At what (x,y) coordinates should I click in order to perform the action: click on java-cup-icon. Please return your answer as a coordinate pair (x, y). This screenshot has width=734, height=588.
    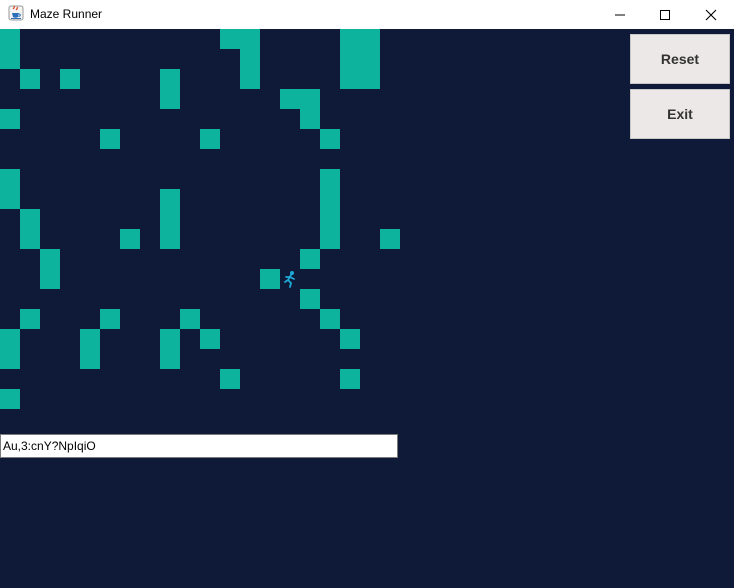
    Looking at the image, I should click on (16, 13).